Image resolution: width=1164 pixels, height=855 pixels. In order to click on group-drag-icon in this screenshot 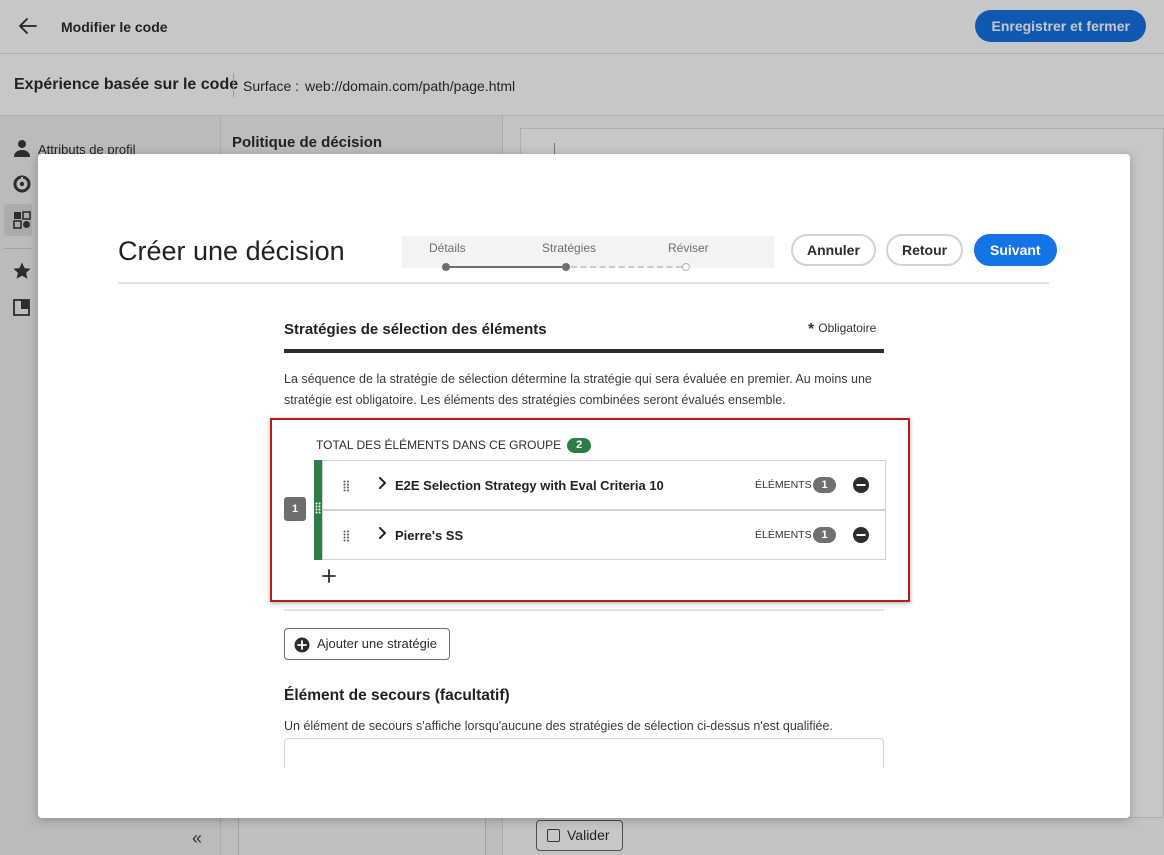, I will do `click(318, 508)`.